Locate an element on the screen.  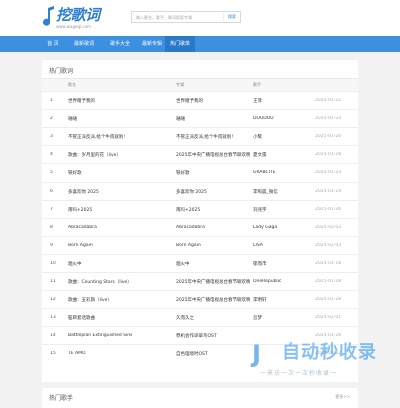
artist-link: 夏文雷 is located at coordinates (260, 155).